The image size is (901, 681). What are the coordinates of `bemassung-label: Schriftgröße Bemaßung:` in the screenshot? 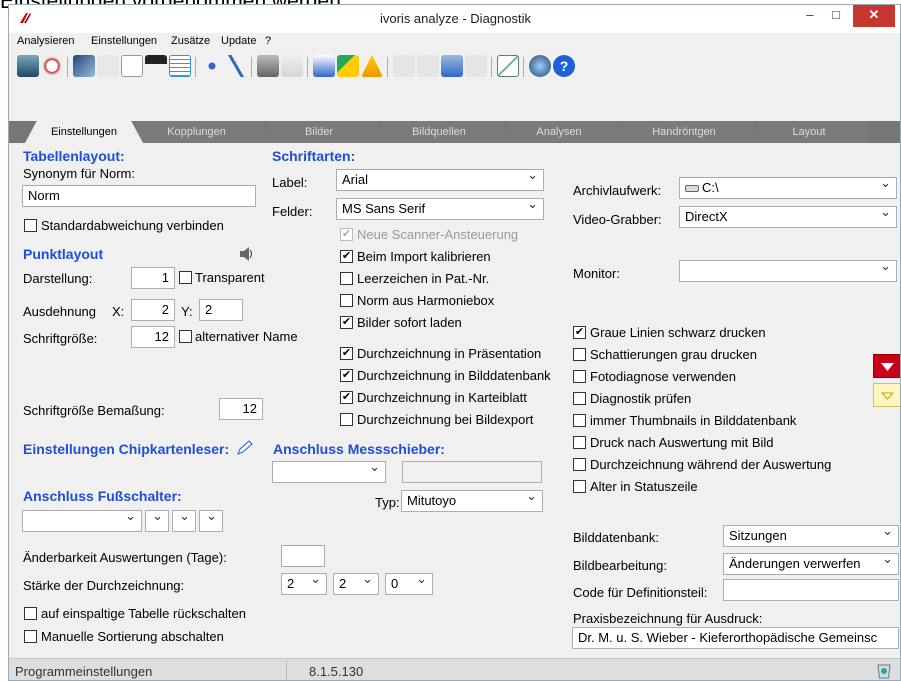 It's located at (94, 410).